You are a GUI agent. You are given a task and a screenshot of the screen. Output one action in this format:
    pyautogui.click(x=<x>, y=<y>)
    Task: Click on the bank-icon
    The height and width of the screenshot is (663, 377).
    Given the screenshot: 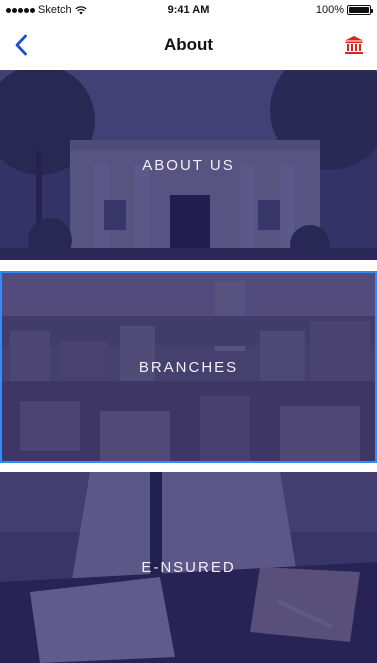 What is the action you would take?
    pyautogui.click(x=354, y=45)
    